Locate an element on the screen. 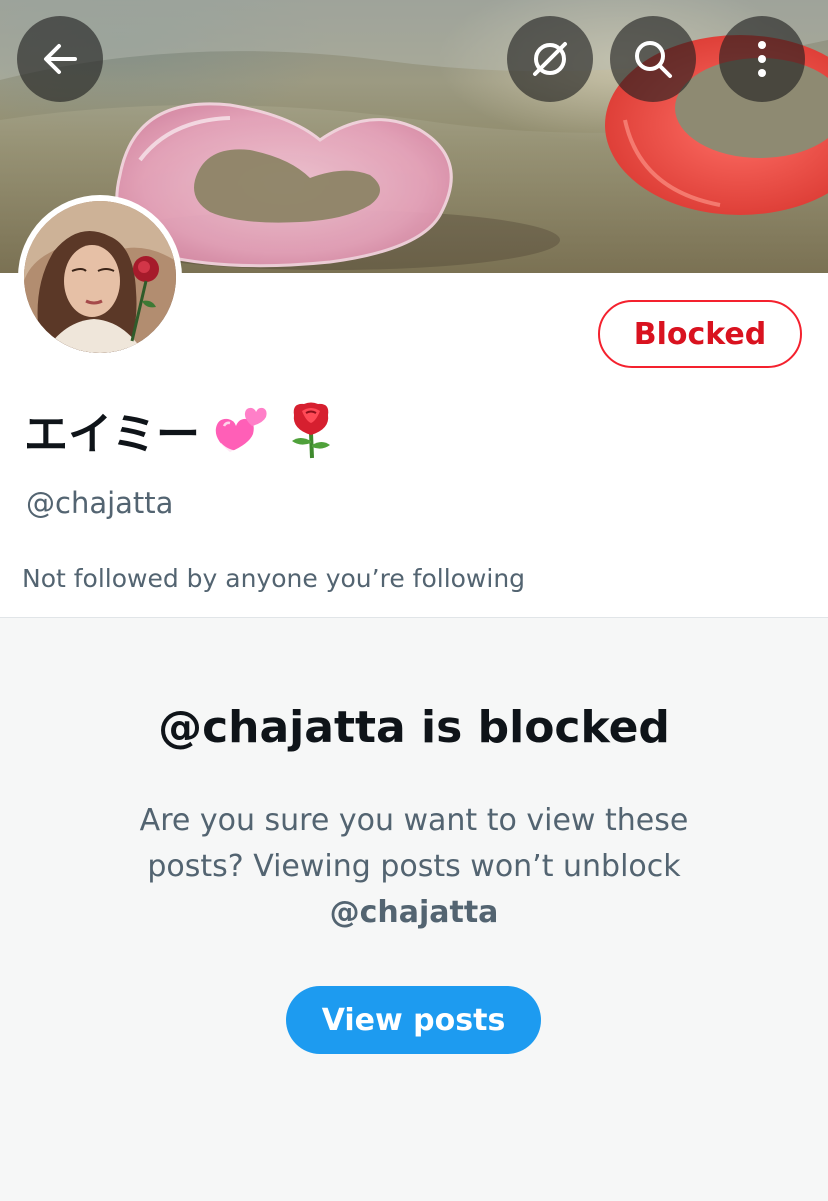  revolving-hearts-emoji is located at coordinates (243, 430).